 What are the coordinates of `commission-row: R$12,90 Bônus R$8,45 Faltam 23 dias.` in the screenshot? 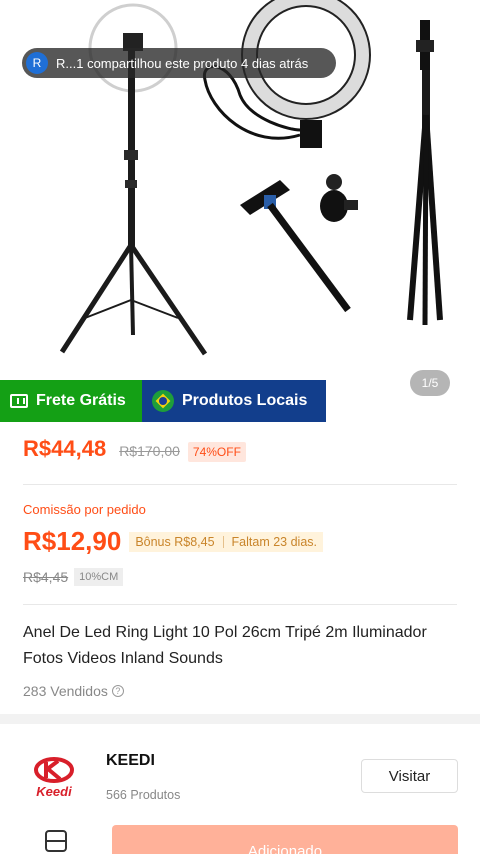 It's located at (173, 541).